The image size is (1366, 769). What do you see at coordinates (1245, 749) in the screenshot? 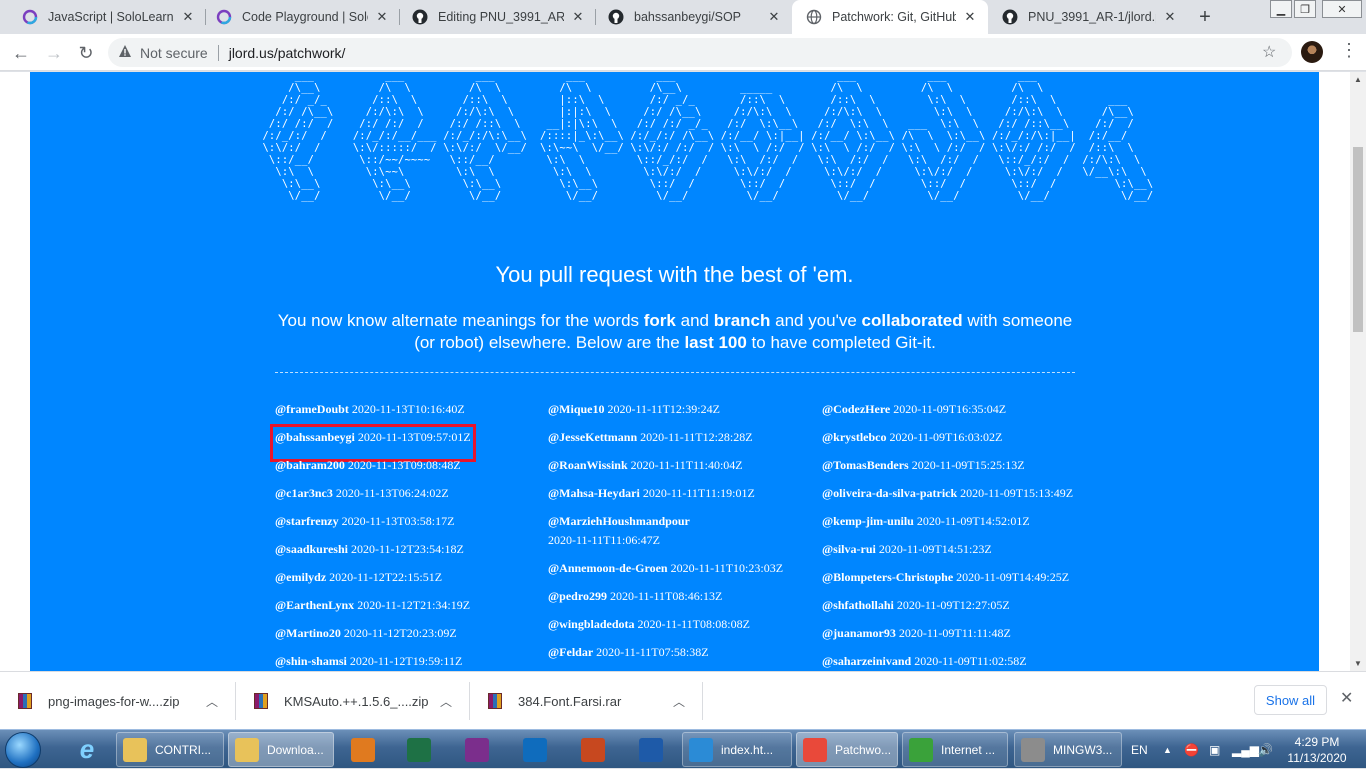
I see `network-signal-icon: ▂▄▆` at bounding box center [1245, 749].